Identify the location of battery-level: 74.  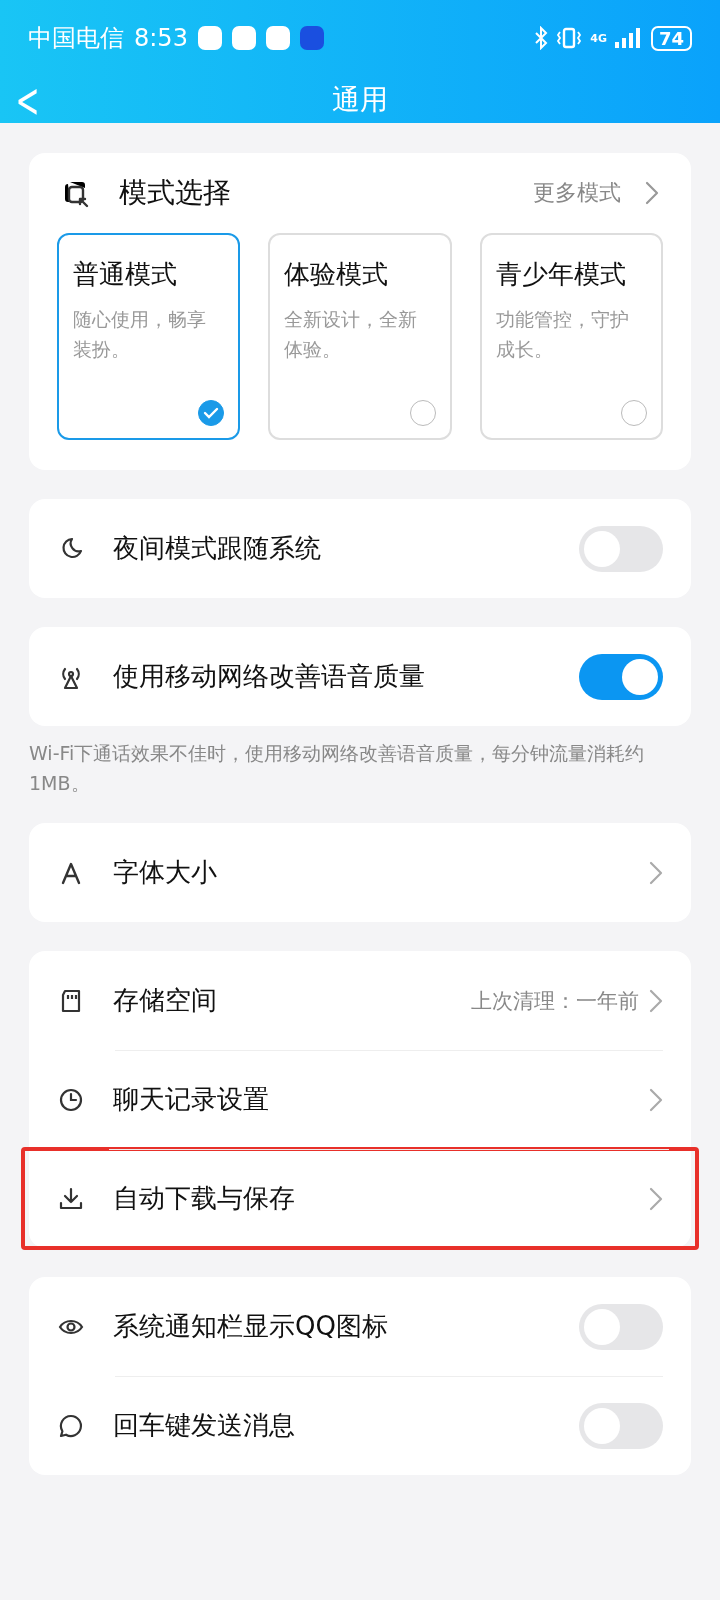
(671, 38).